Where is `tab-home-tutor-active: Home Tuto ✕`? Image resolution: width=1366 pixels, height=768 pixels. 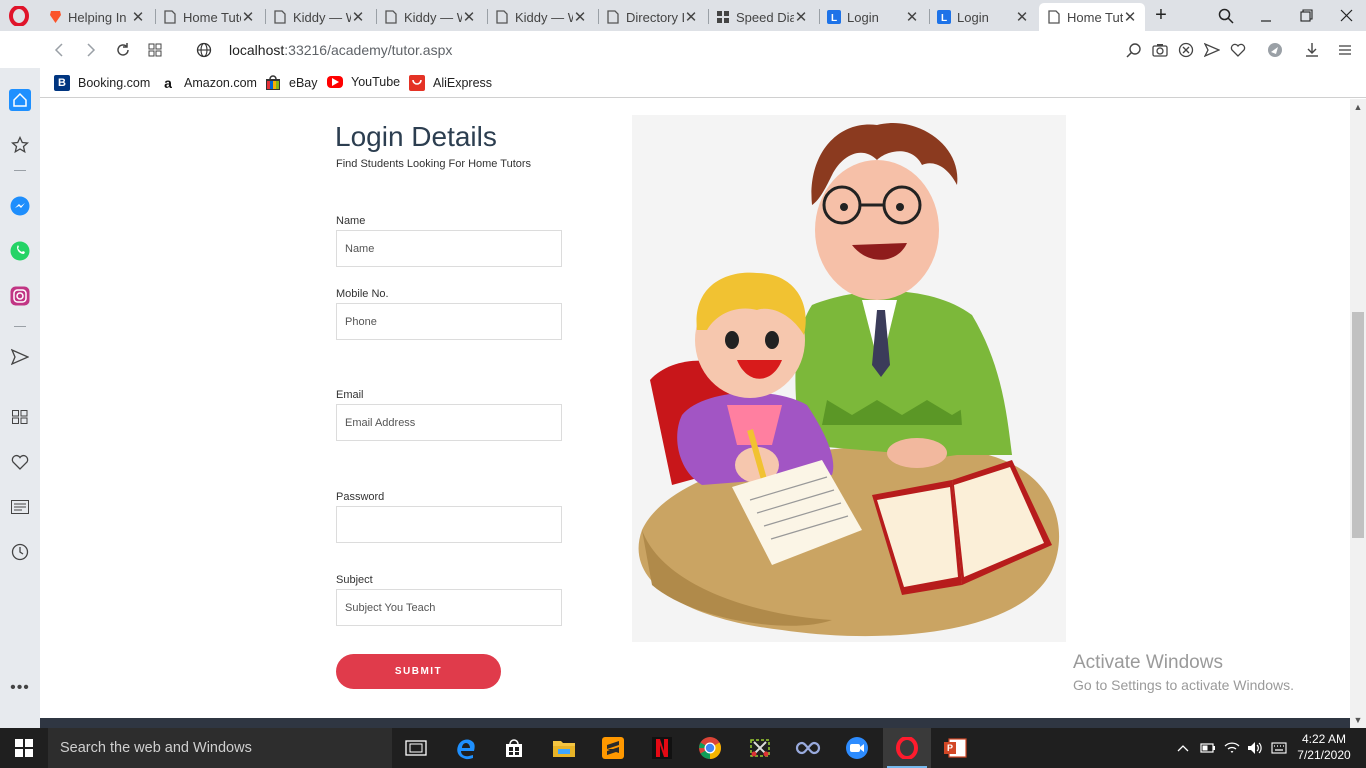 tab-home-tutor-active: Home Tuto ✕ is located at coordinates (1092, 17).